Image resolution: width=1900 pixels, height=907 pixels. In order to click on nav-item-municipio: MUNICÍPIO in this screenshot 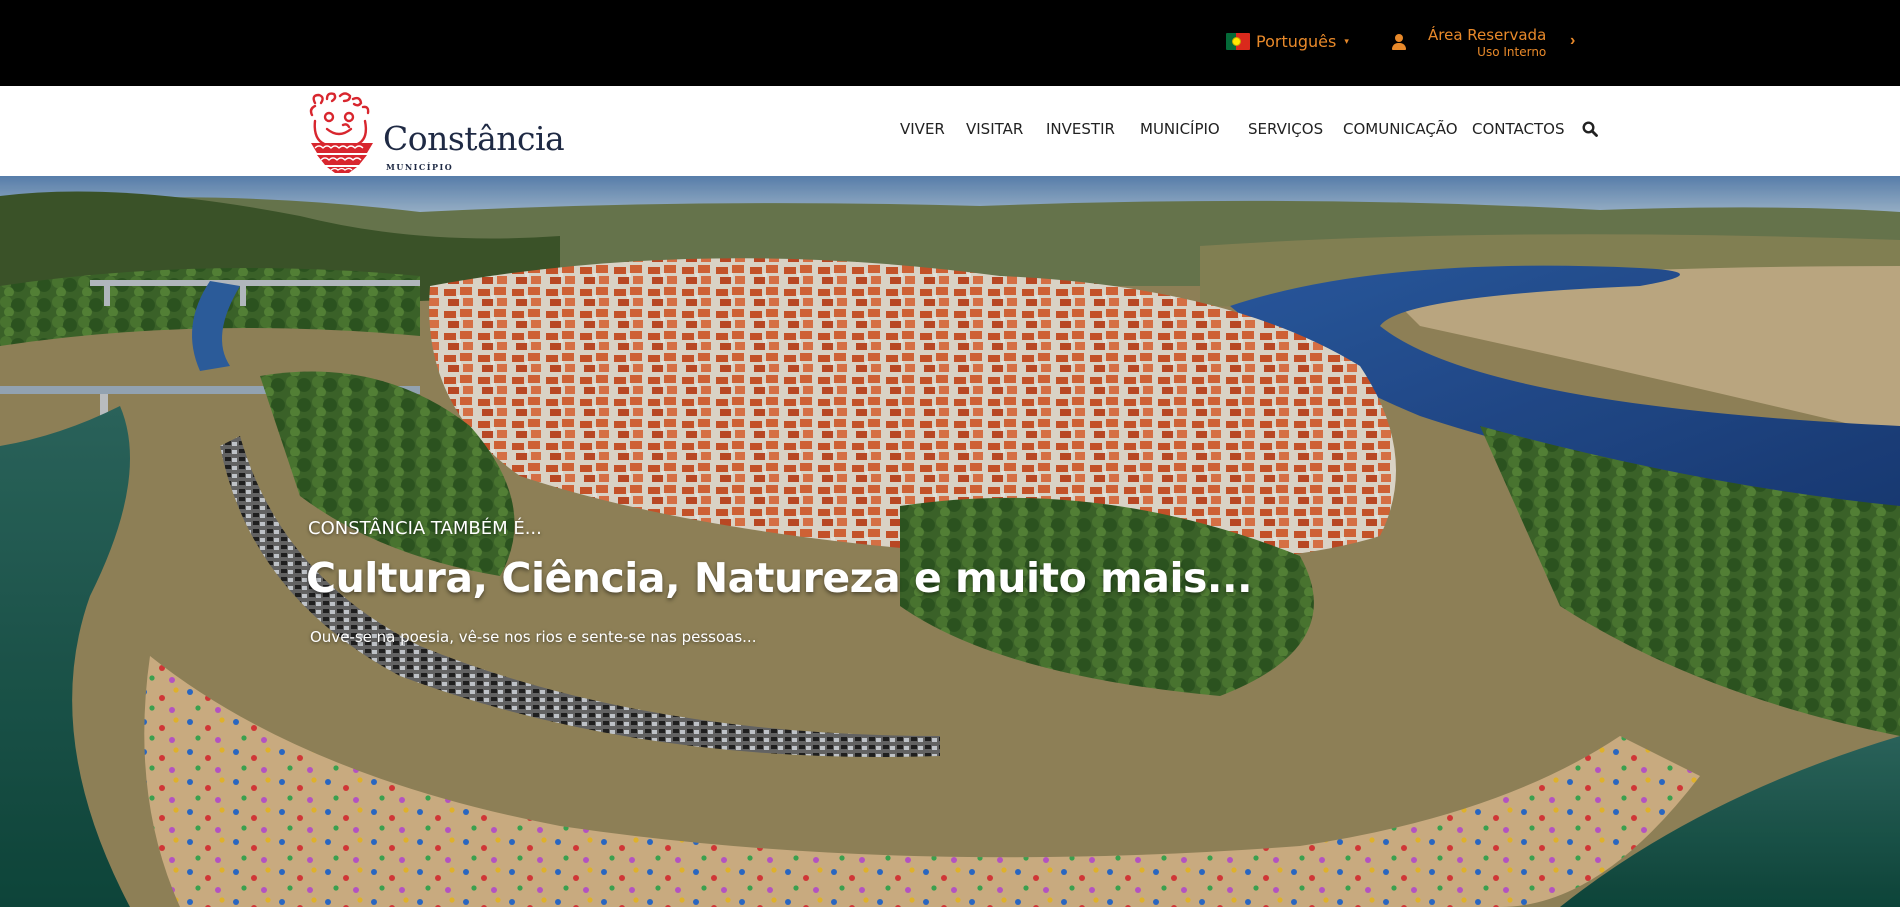, I will do `click(1180, 129)`.